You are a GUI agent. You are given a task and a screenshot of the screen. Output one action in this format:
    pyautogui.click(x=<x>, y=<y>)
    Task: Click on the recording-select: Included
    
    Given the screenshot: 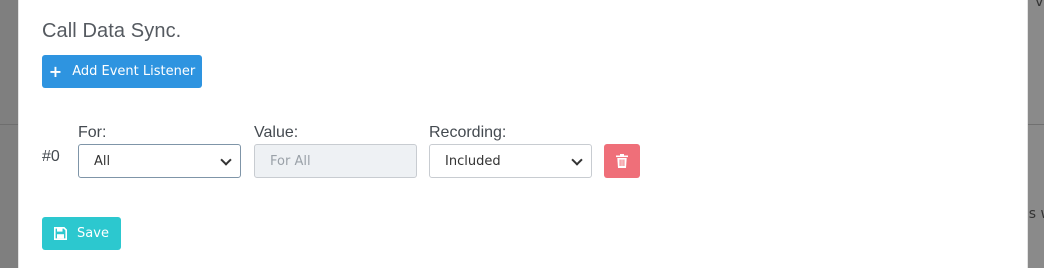 What is the action you would take?
    pyautogui.click(x=510, y=161)
    